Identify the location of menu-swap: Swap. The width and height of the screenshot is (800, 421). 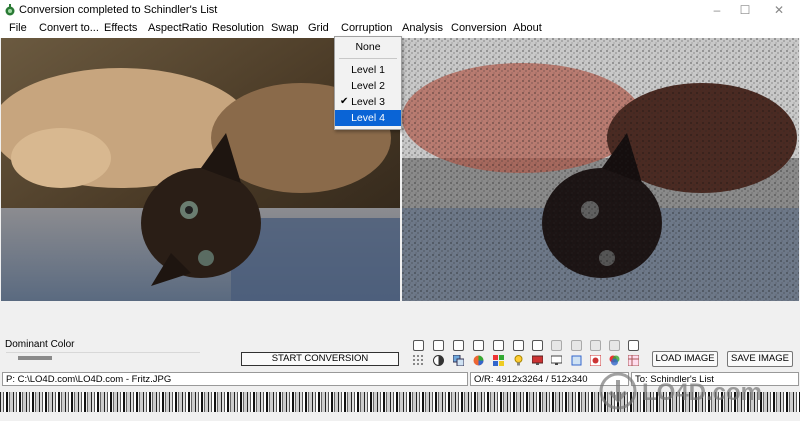
(285, 28).